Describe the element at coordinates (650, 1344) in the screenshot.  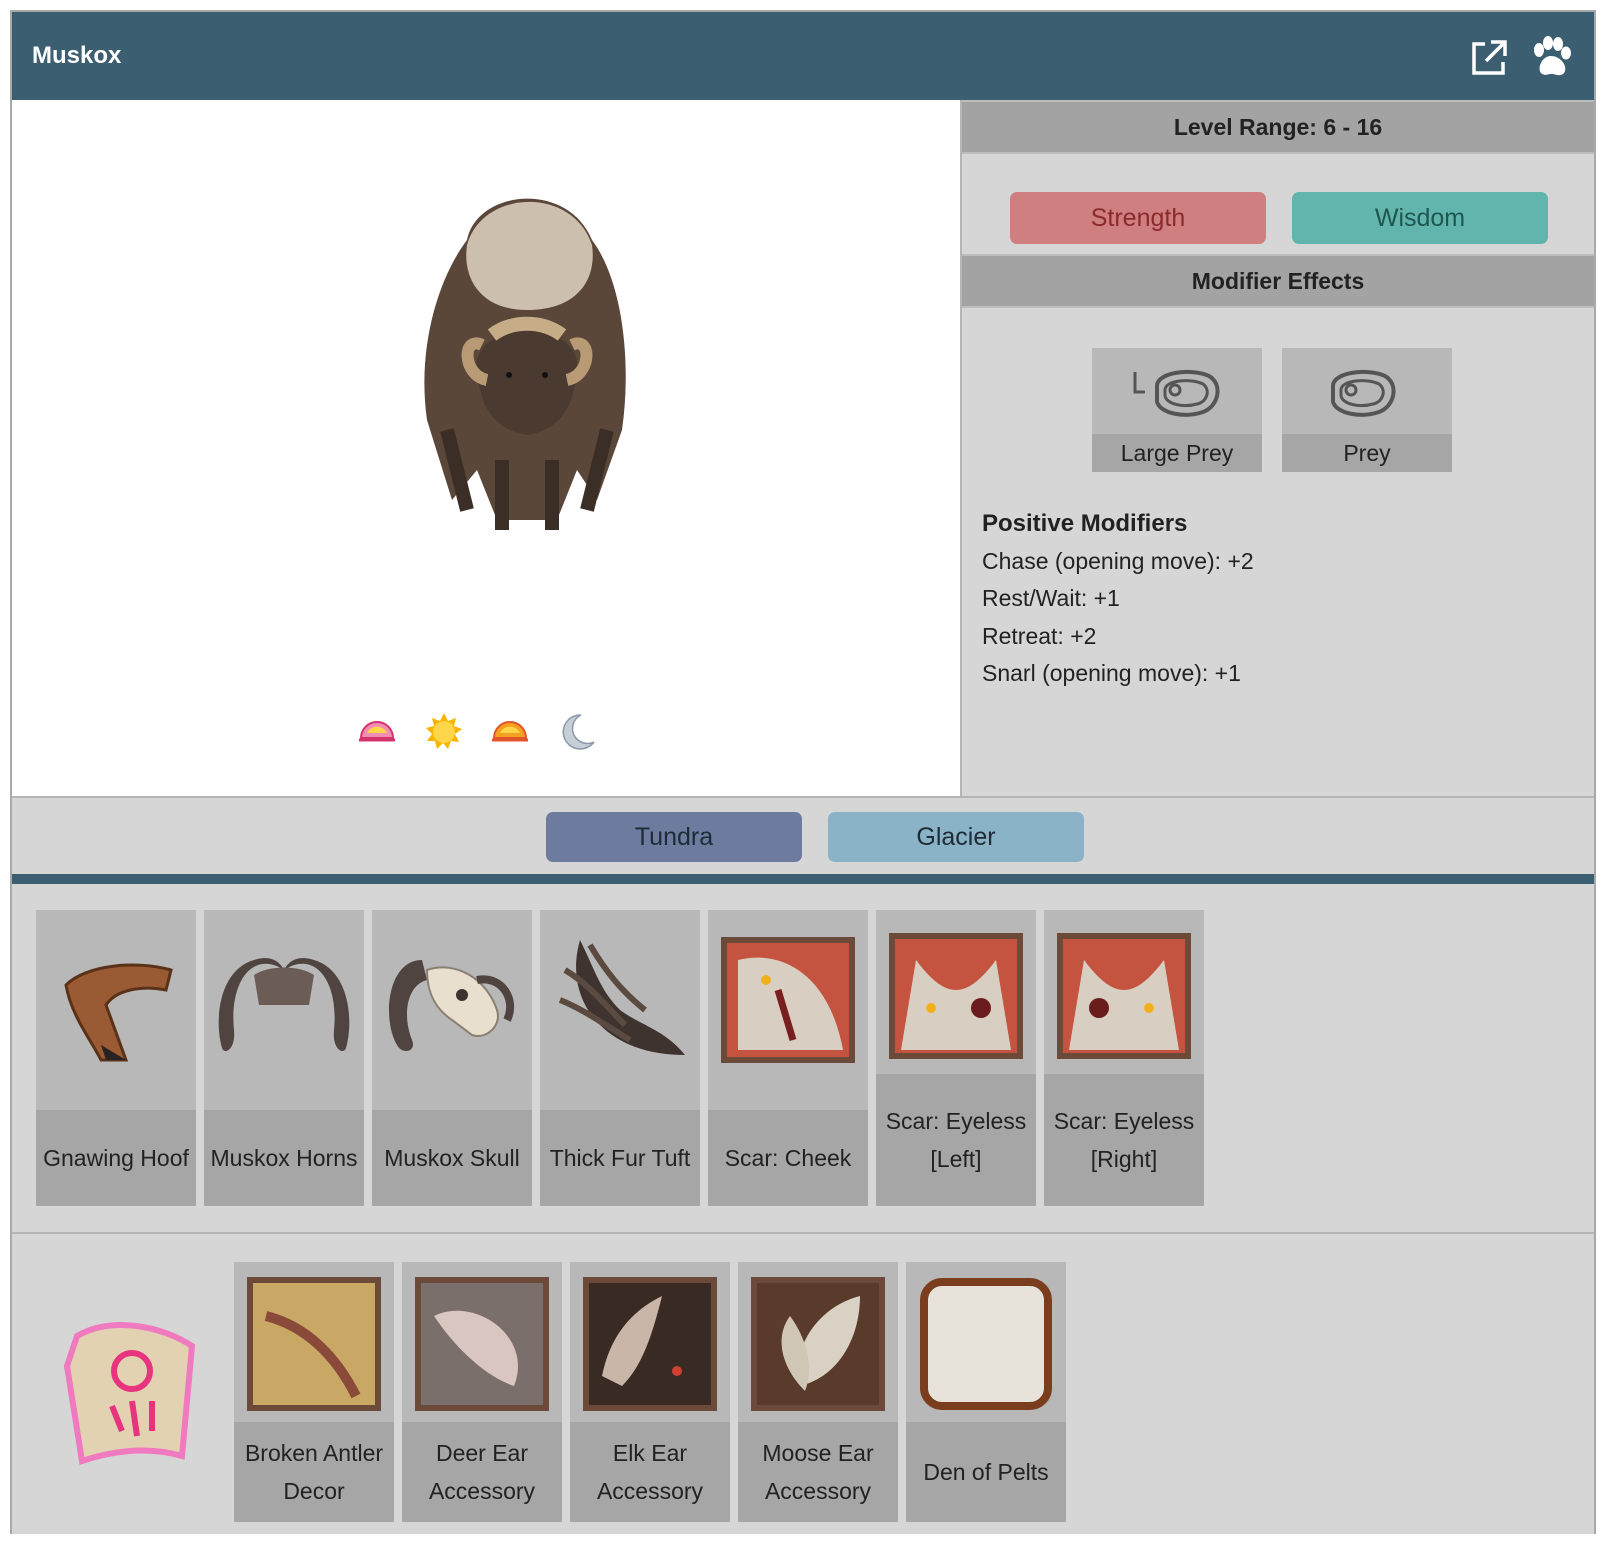
I see `elk-ear-icon` at that location.